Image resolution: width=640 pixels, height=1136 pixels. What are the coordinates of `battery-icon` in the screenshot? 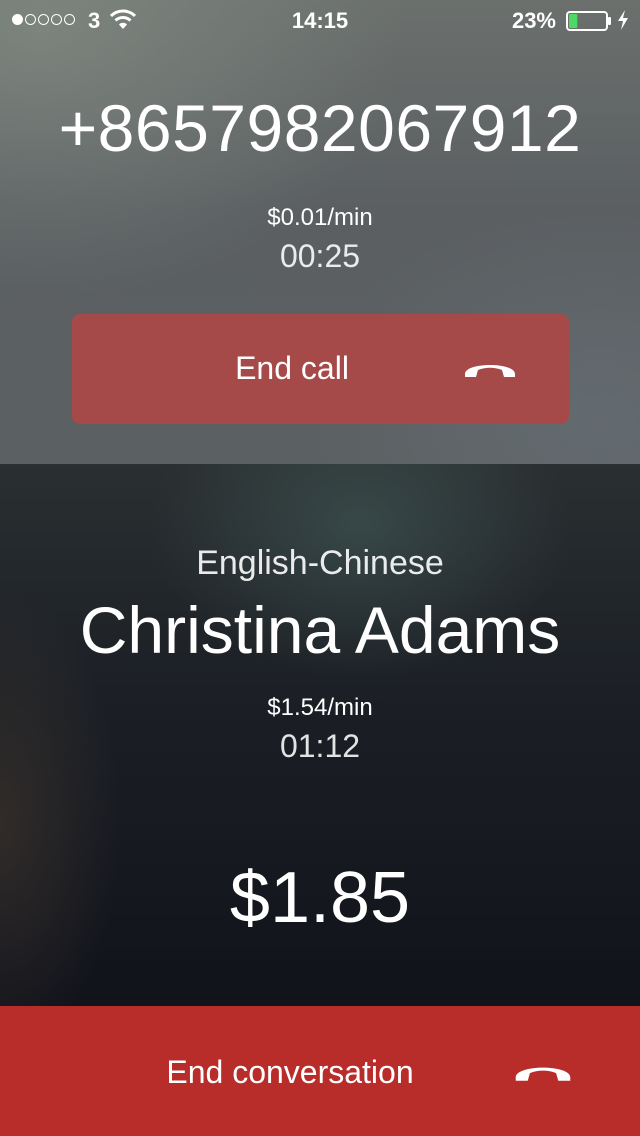 It's located at (588, 21).